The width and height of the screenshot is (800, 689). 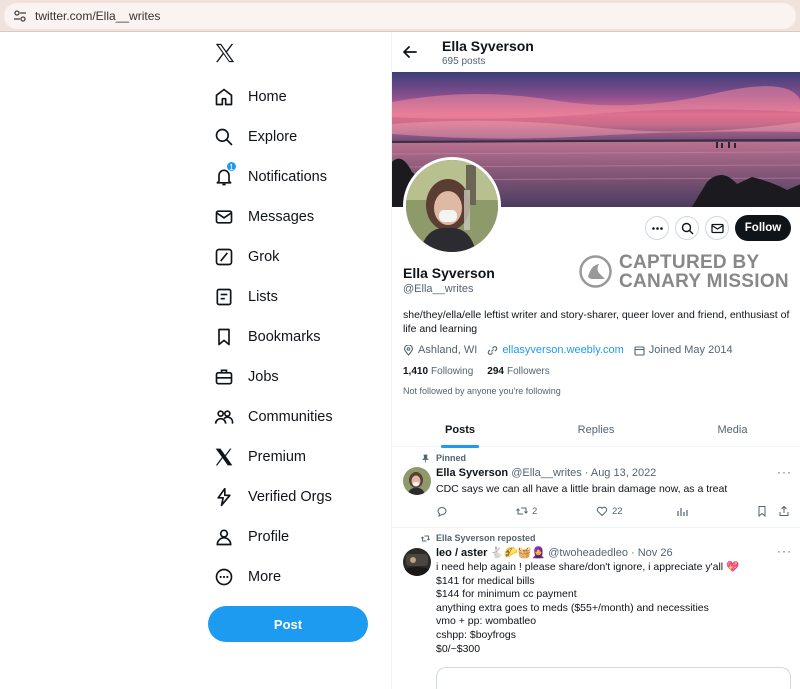 What do you see at coordinates (267, 97) in the screenshot?
I see `sidebar-item-label: Home` at bounding box center [267, 97].